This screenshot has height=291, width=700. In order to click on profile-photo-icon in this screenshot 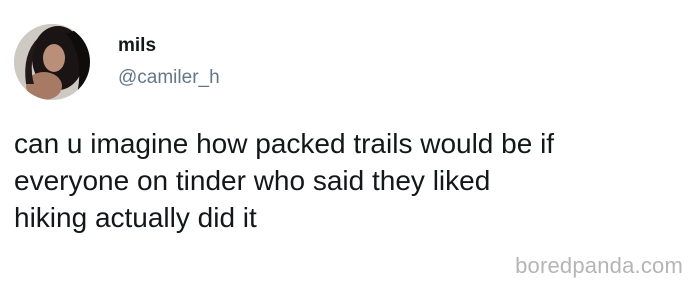, I will do `click(52, 62)`.